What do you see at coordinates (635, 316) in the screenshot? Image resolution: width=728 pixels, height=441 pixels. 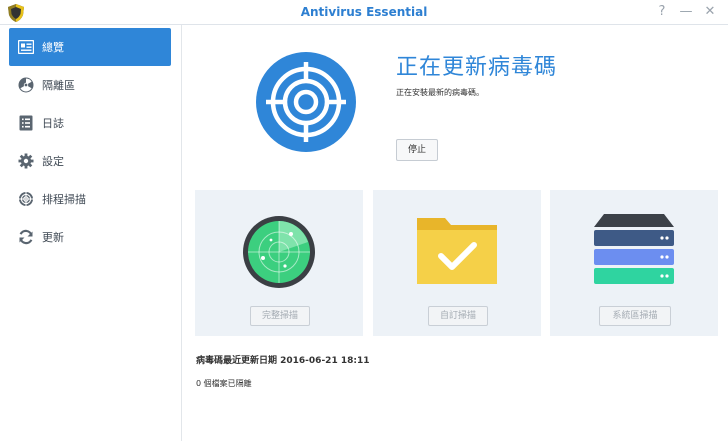 I see `system-scan-button: 系統區掃描` at bounding box center [635, 316].